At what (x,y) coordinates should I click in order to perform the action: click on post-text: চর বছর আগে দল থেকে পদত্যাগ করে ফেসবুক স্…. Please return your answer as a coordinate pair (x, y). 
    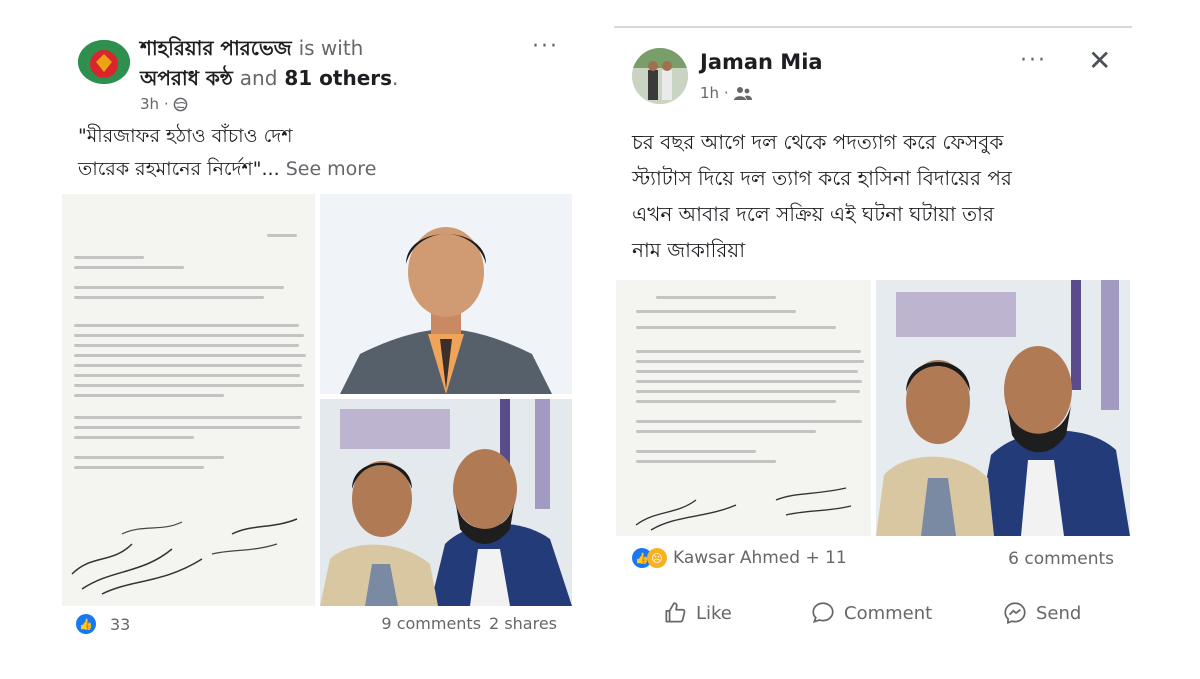
    Looking at the image, I should click on (822, 196).